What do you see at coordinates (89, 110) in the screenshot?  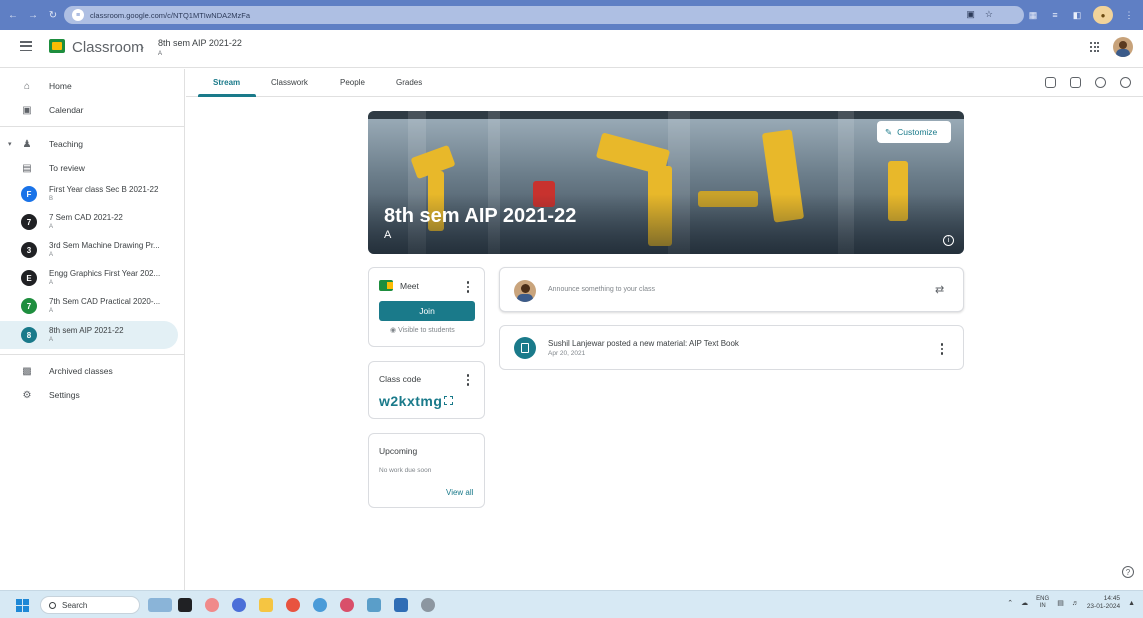 I see `sidebar-item-calendar: ▣ Calendar` at bounding box center [89, 110].